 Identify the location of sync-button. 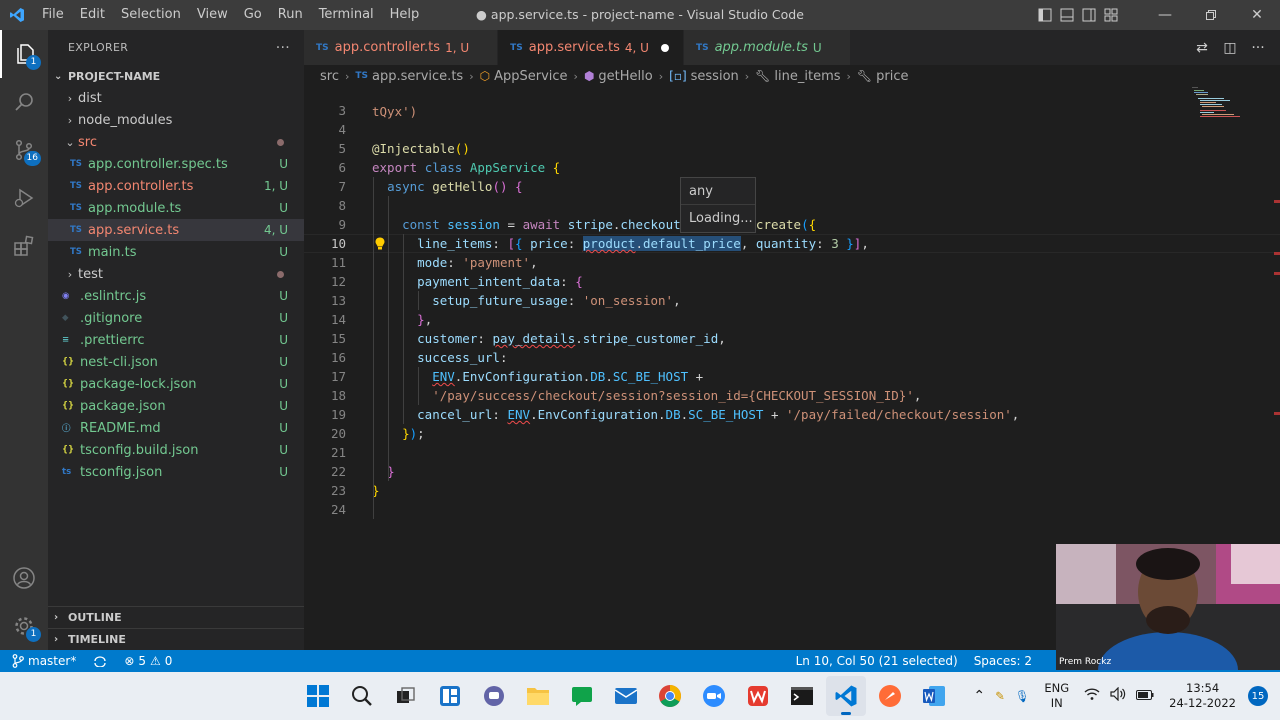
(100, 661).